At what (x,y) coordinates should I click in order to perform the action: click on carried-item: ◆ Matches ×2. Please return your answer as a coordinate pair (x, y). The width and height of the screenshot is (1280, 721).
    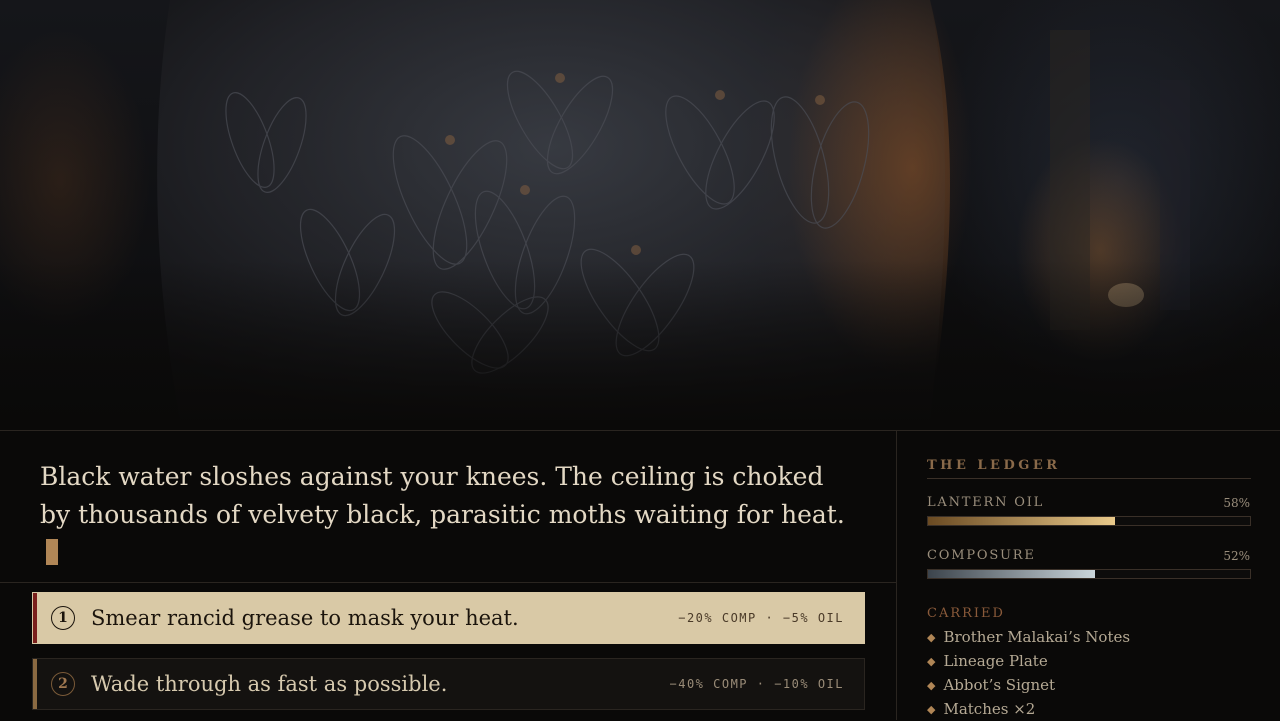
    Looking at the image, I should click on (1028, 709).